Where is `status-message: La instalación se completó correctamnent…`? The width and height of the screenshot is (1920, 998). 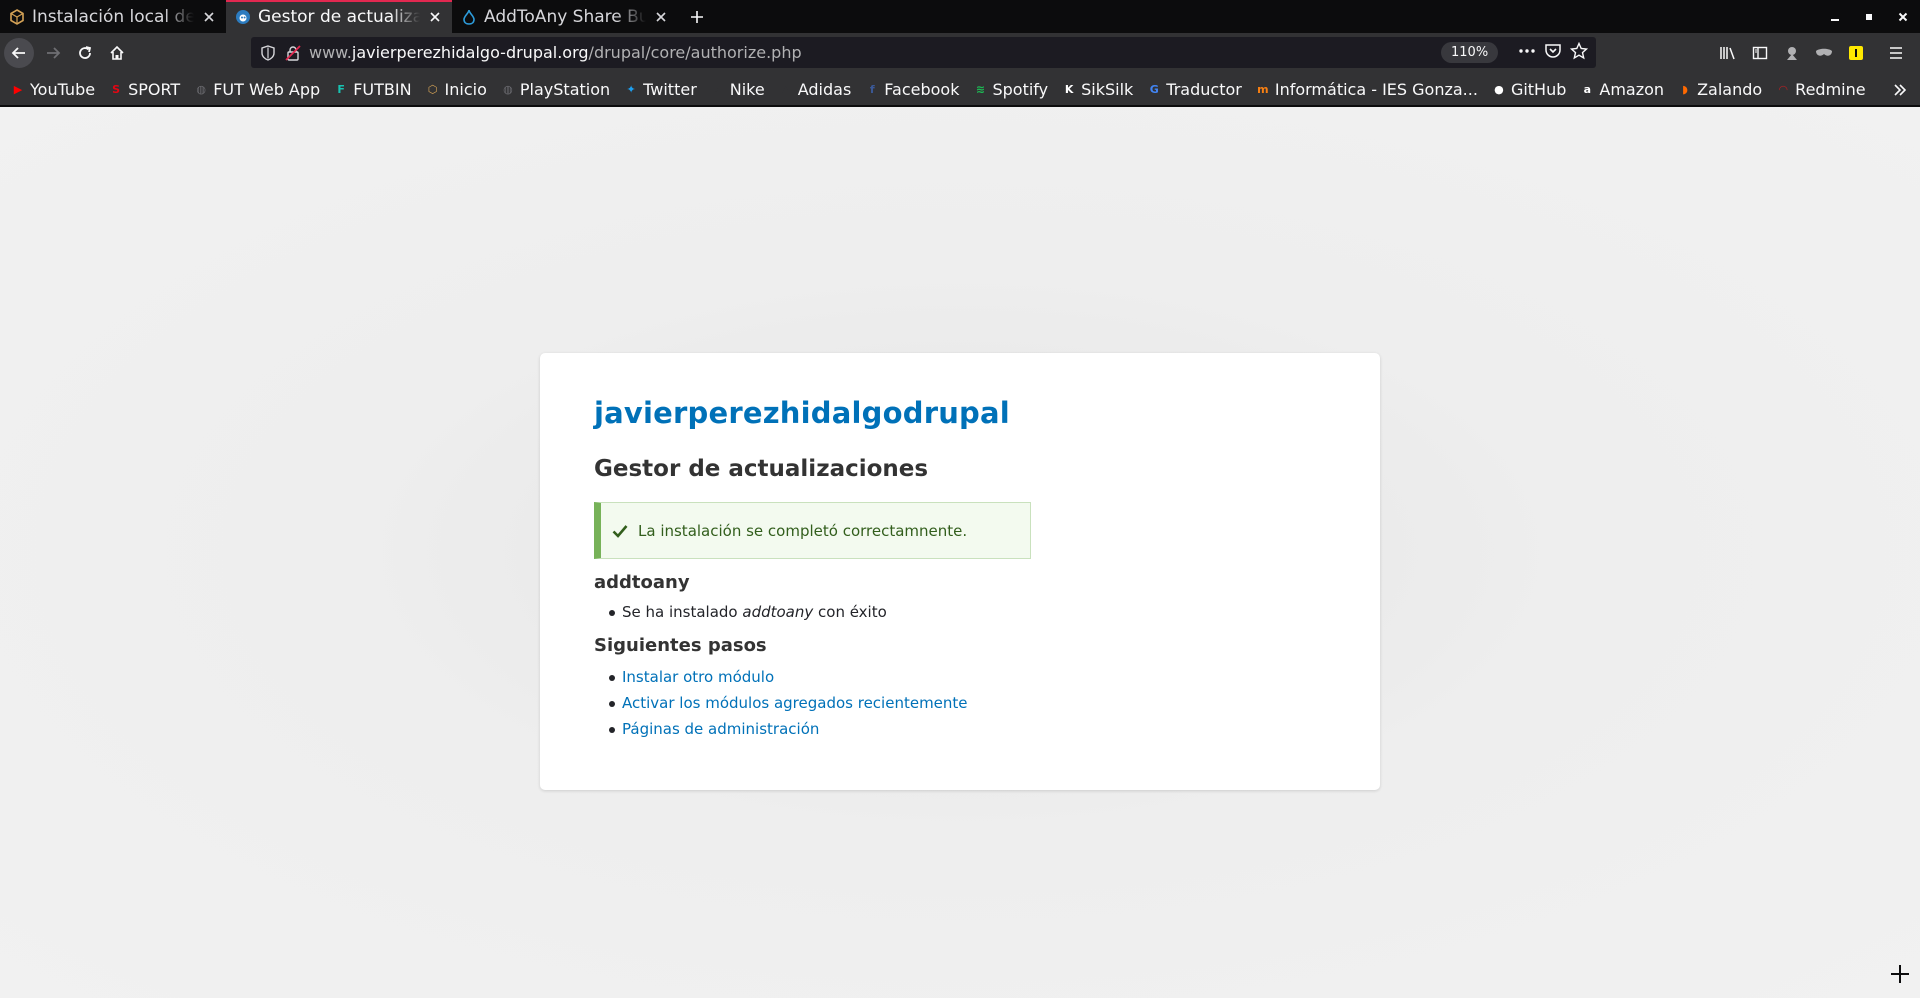 status-message: La instalación se completó correctamnent… is located at coordinates (812, 530).